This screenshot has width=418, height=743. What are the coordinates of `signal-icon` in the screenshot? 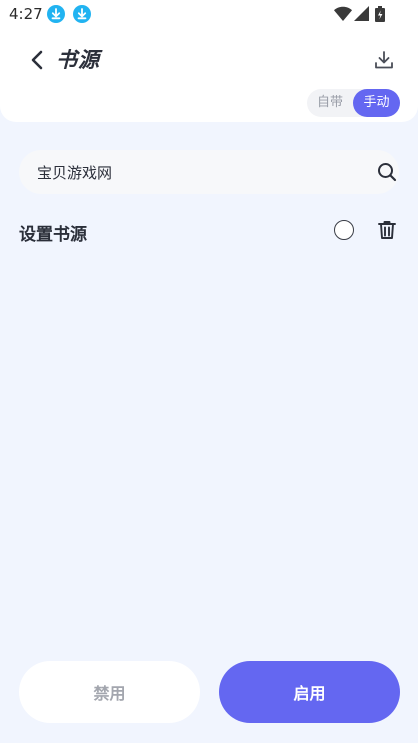 It's located at (361, 13).